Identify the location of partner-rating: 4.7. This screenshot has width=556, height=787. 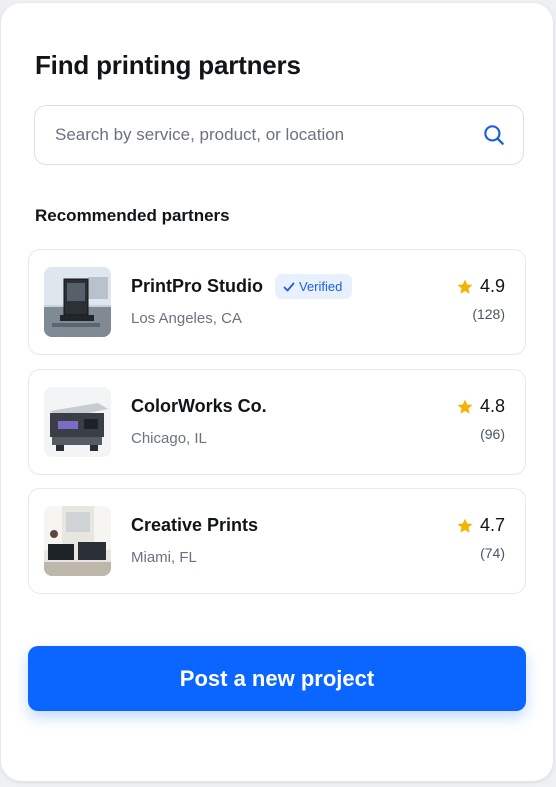
(480, 525).